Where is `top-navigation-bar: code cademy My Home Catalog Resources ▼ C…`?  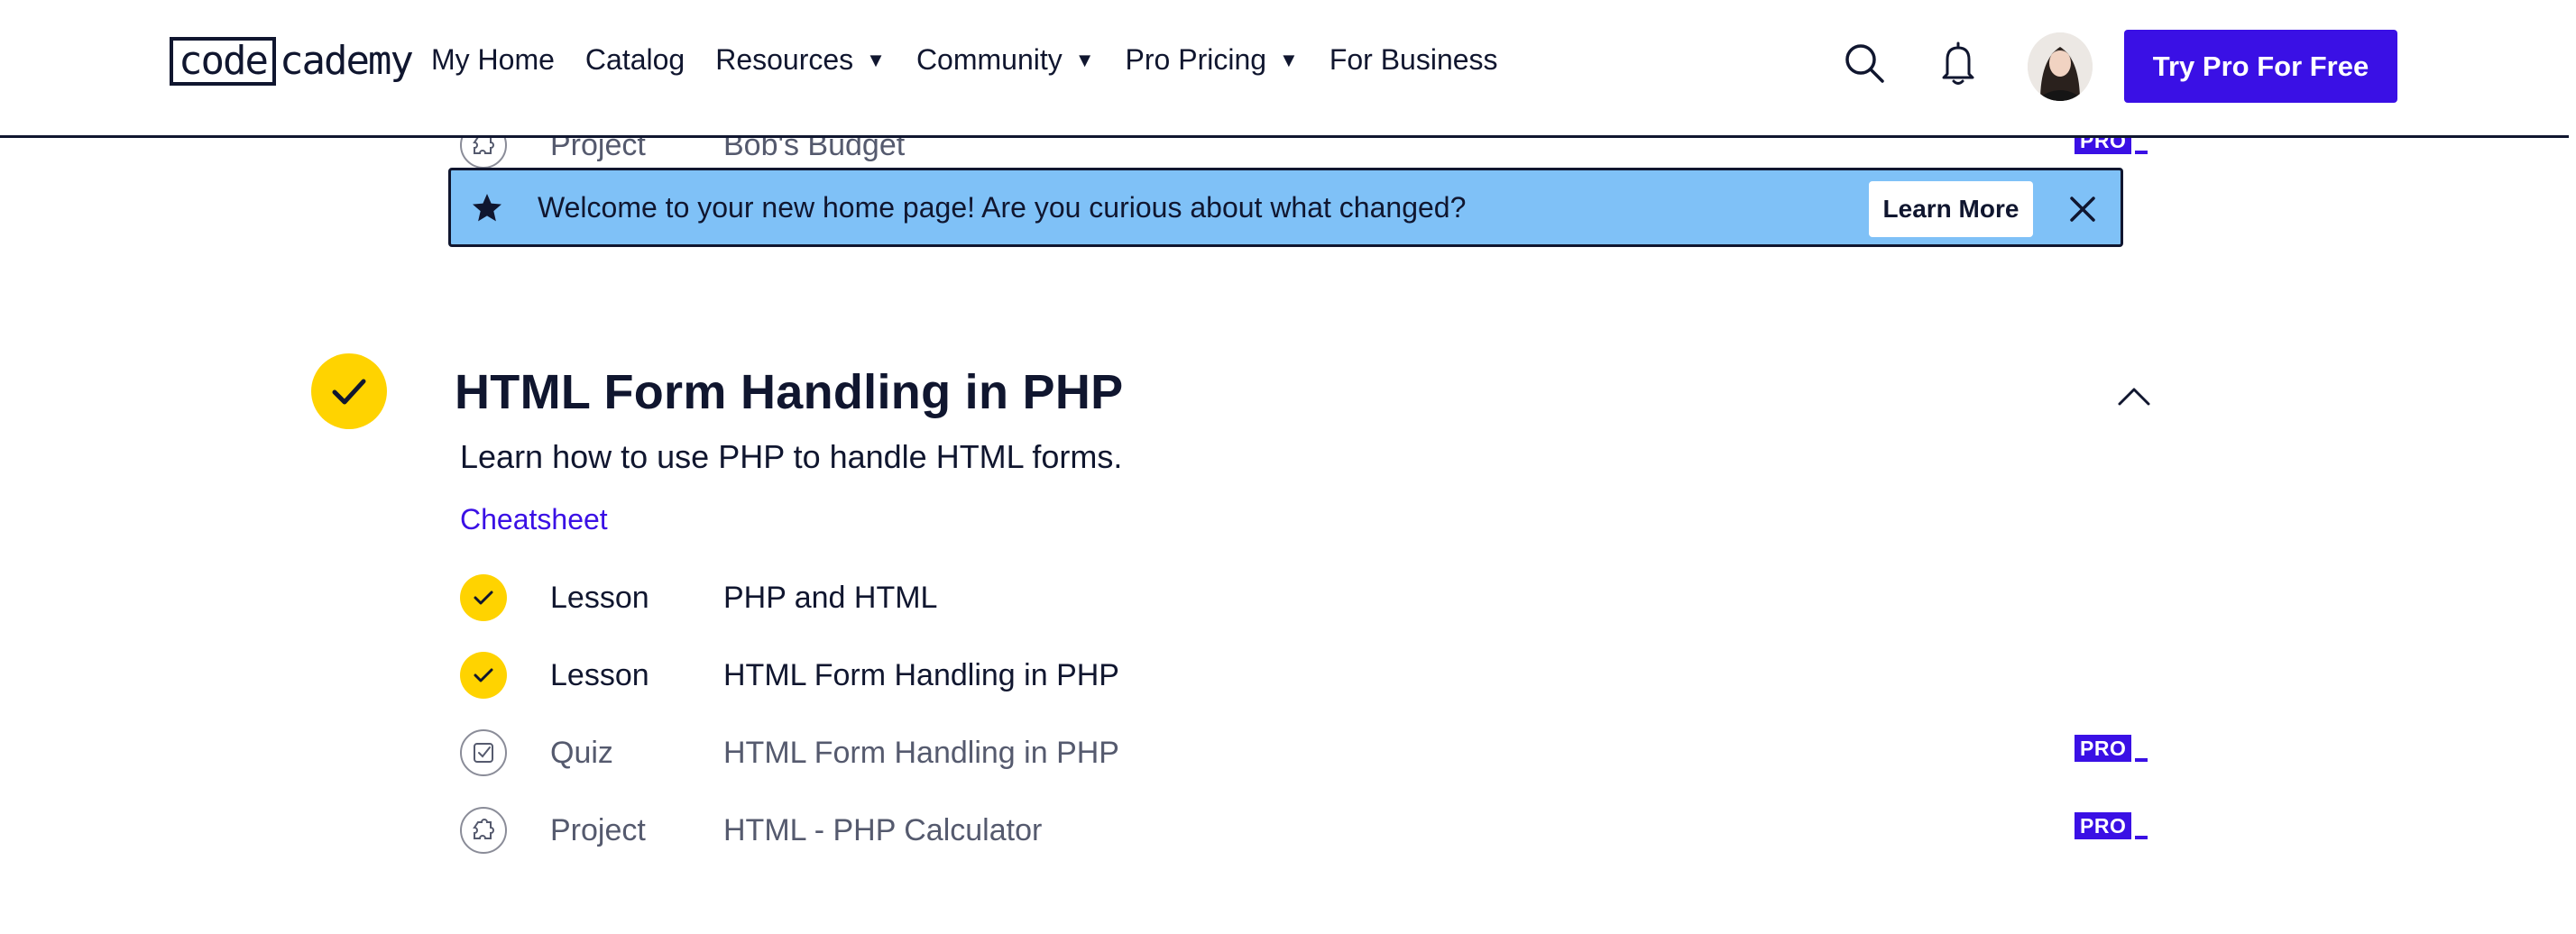 top-navigation-bar: code cademy My Home Catalog Resources ▼ C… is located at coordinates (1284, 69).